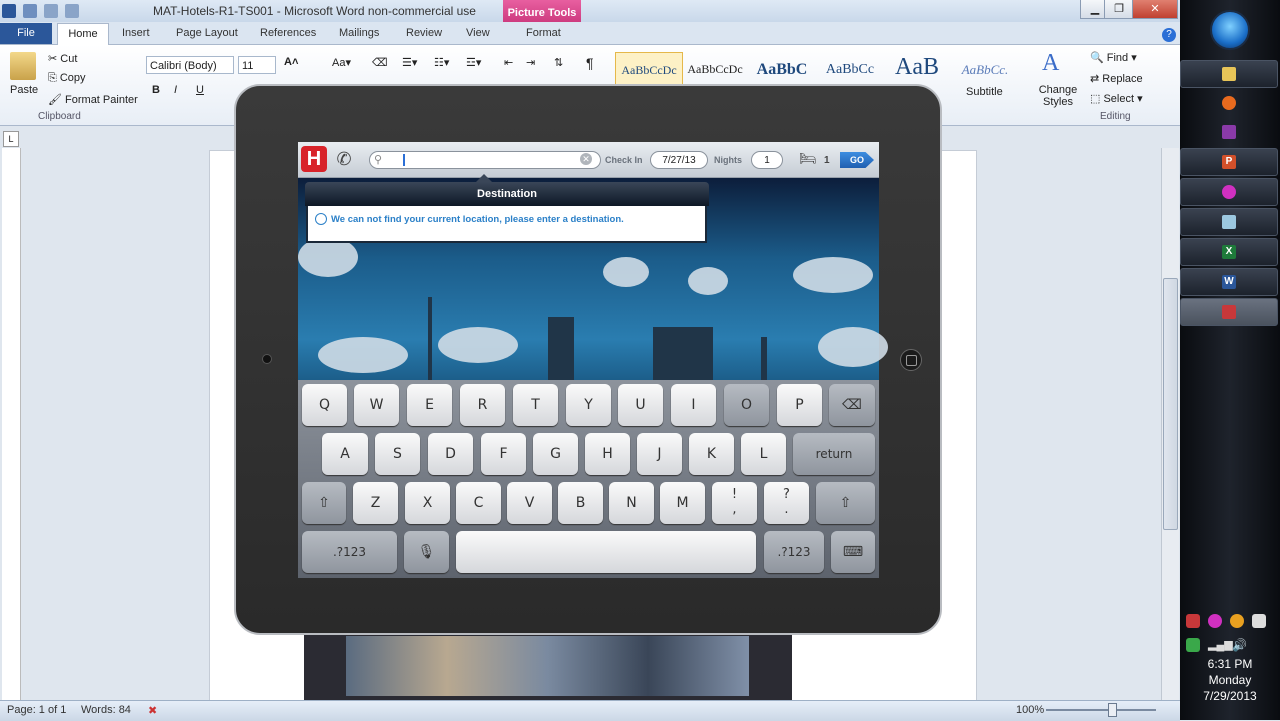 This screenshot has width=1280, height=721. I want to click on zoom-level: 100%, so click(1030, 710).